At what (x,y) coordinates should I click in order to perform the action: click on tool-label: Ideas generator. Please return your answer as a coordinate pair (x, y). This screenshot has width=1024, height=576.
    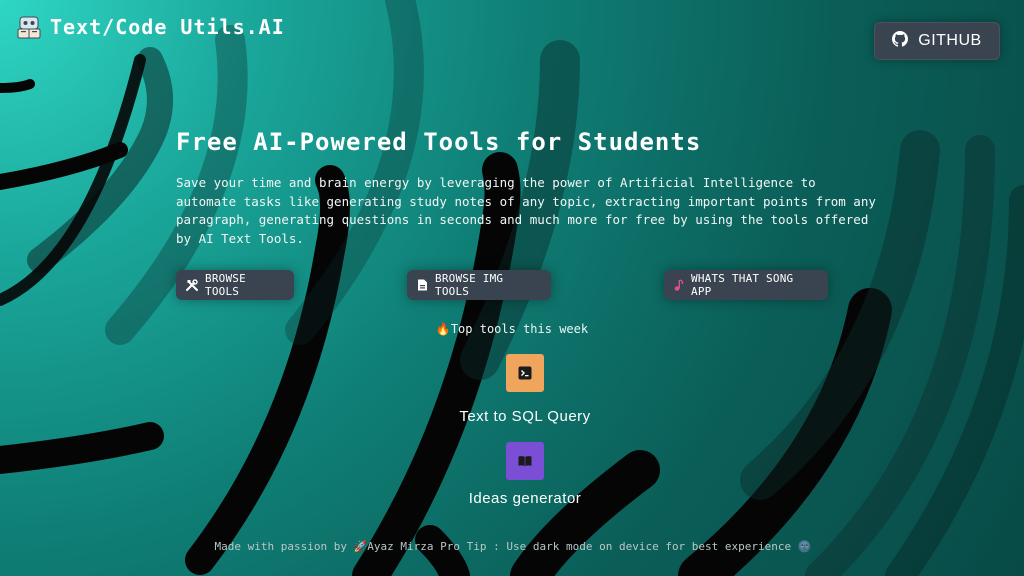
    Looking at the image, I should click on (525, 498).